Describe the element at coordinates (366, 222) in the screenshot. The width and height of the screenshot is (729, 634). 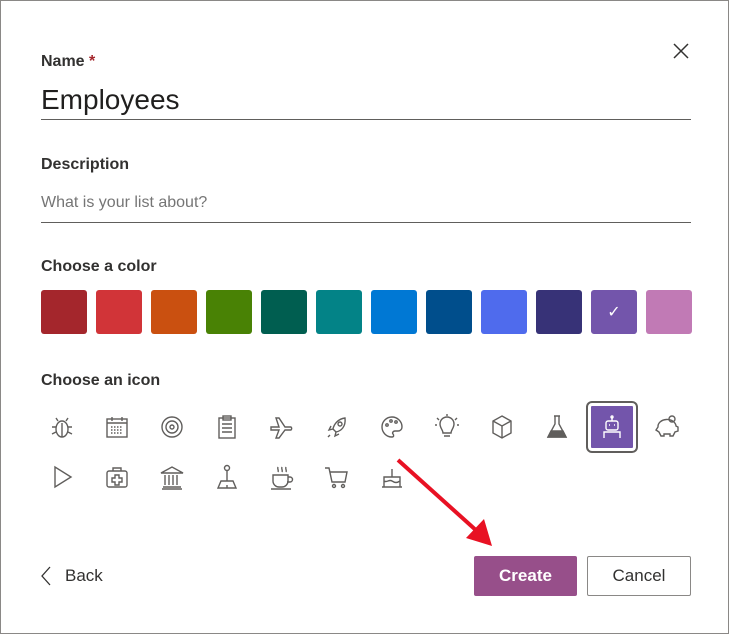
I see `description-underline` at that location.